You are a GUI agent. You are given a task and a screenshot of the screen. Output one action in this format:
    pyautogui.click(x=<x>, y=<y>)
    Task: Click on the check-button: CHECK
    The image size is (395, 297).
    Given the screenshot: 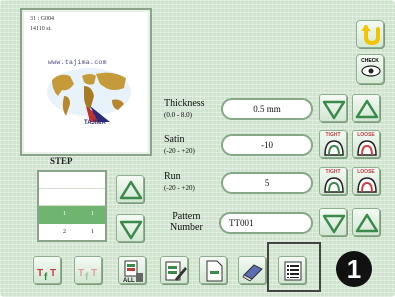 What is the action you would take?
    pyautogui.click(x=370, y=69)
    